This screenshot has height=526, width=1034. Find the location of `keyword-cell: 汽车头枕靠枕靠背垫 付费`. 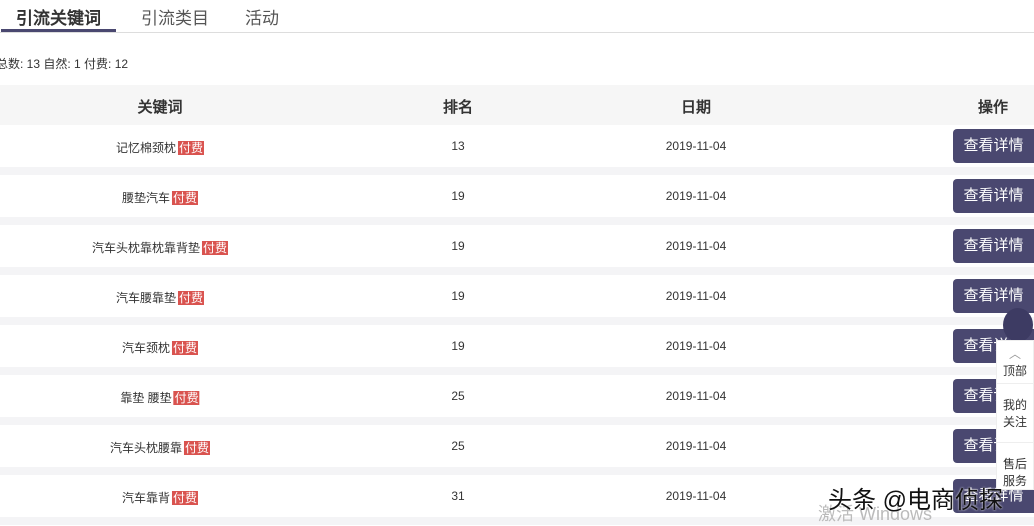

keyword-cell: 汽车头枕靠枕靠背垫 付费 is located at coordinates (160, 247).